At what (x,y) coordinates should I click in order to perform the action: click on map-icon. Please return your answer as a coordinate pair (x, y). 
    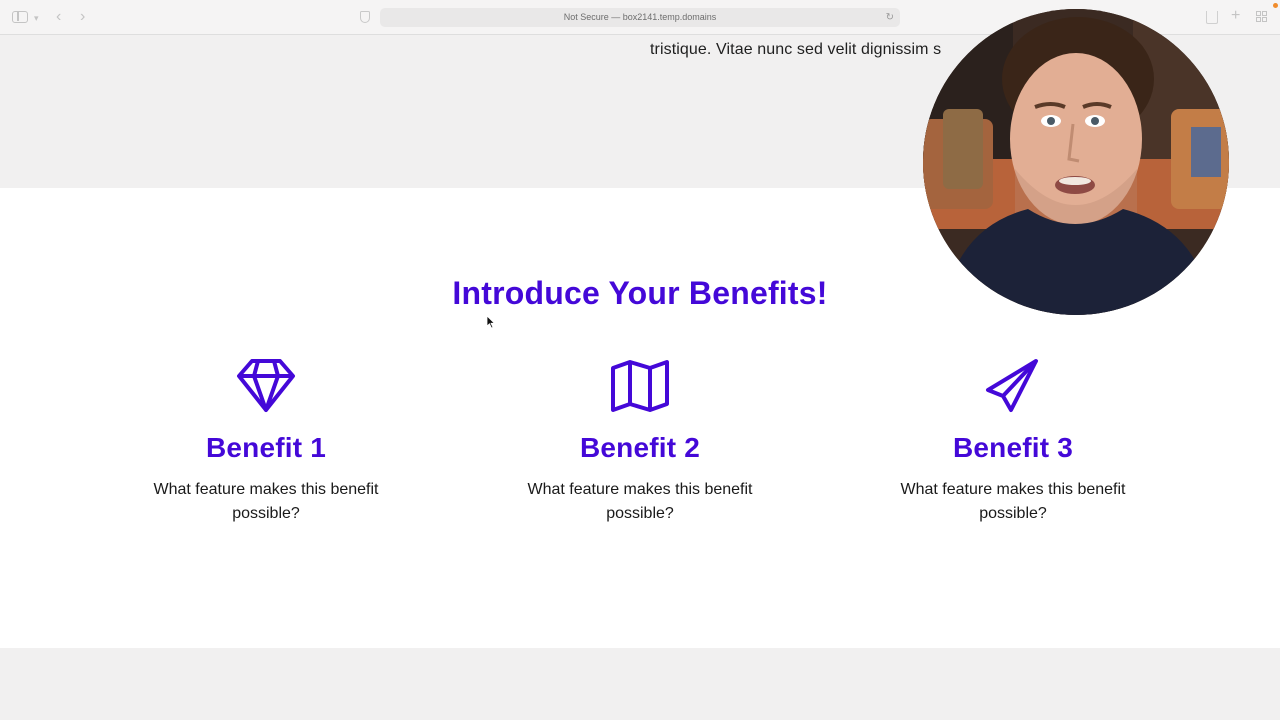
    Looking at the image, I should click on (640, 386).